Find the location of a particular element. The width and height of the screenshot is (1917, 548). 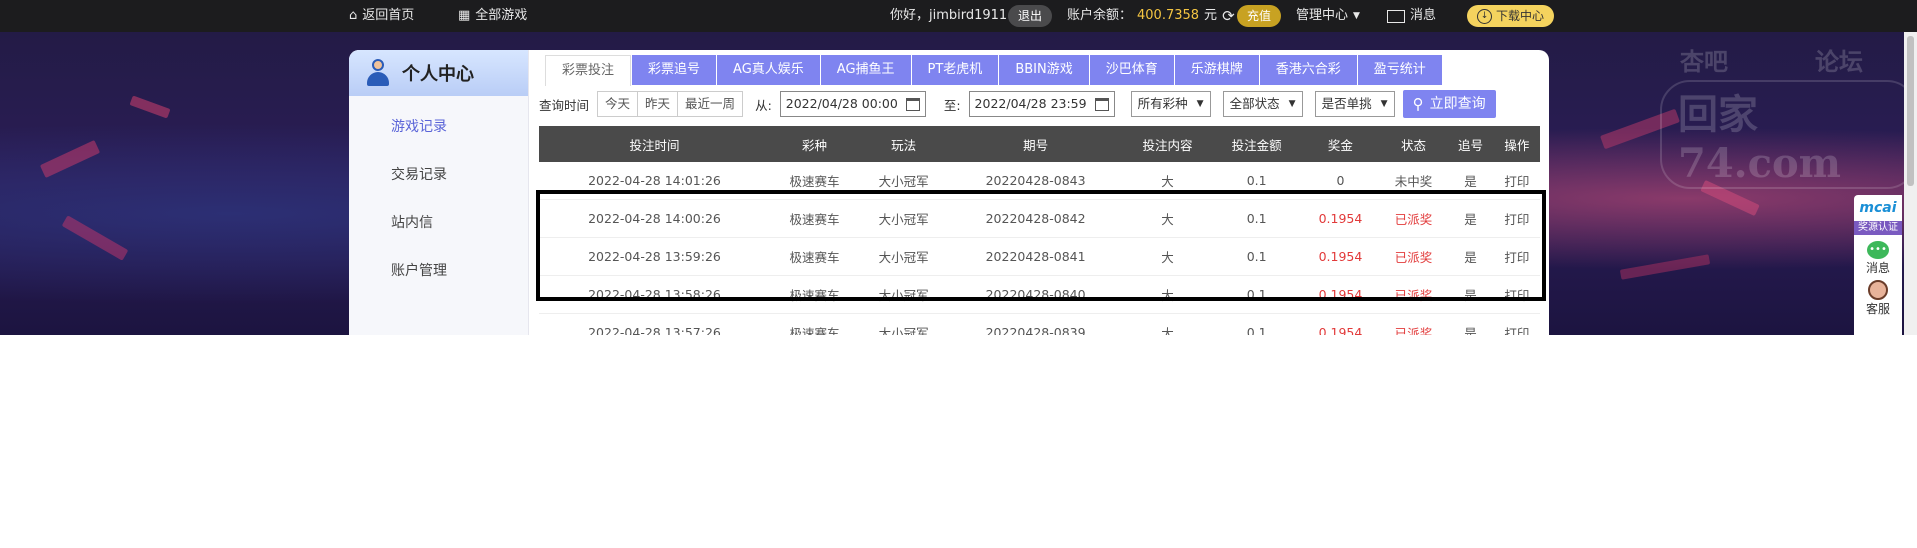

col-bet-time-cell: 2022-04-28 13:57:26 is located at coordinates (654, 324).